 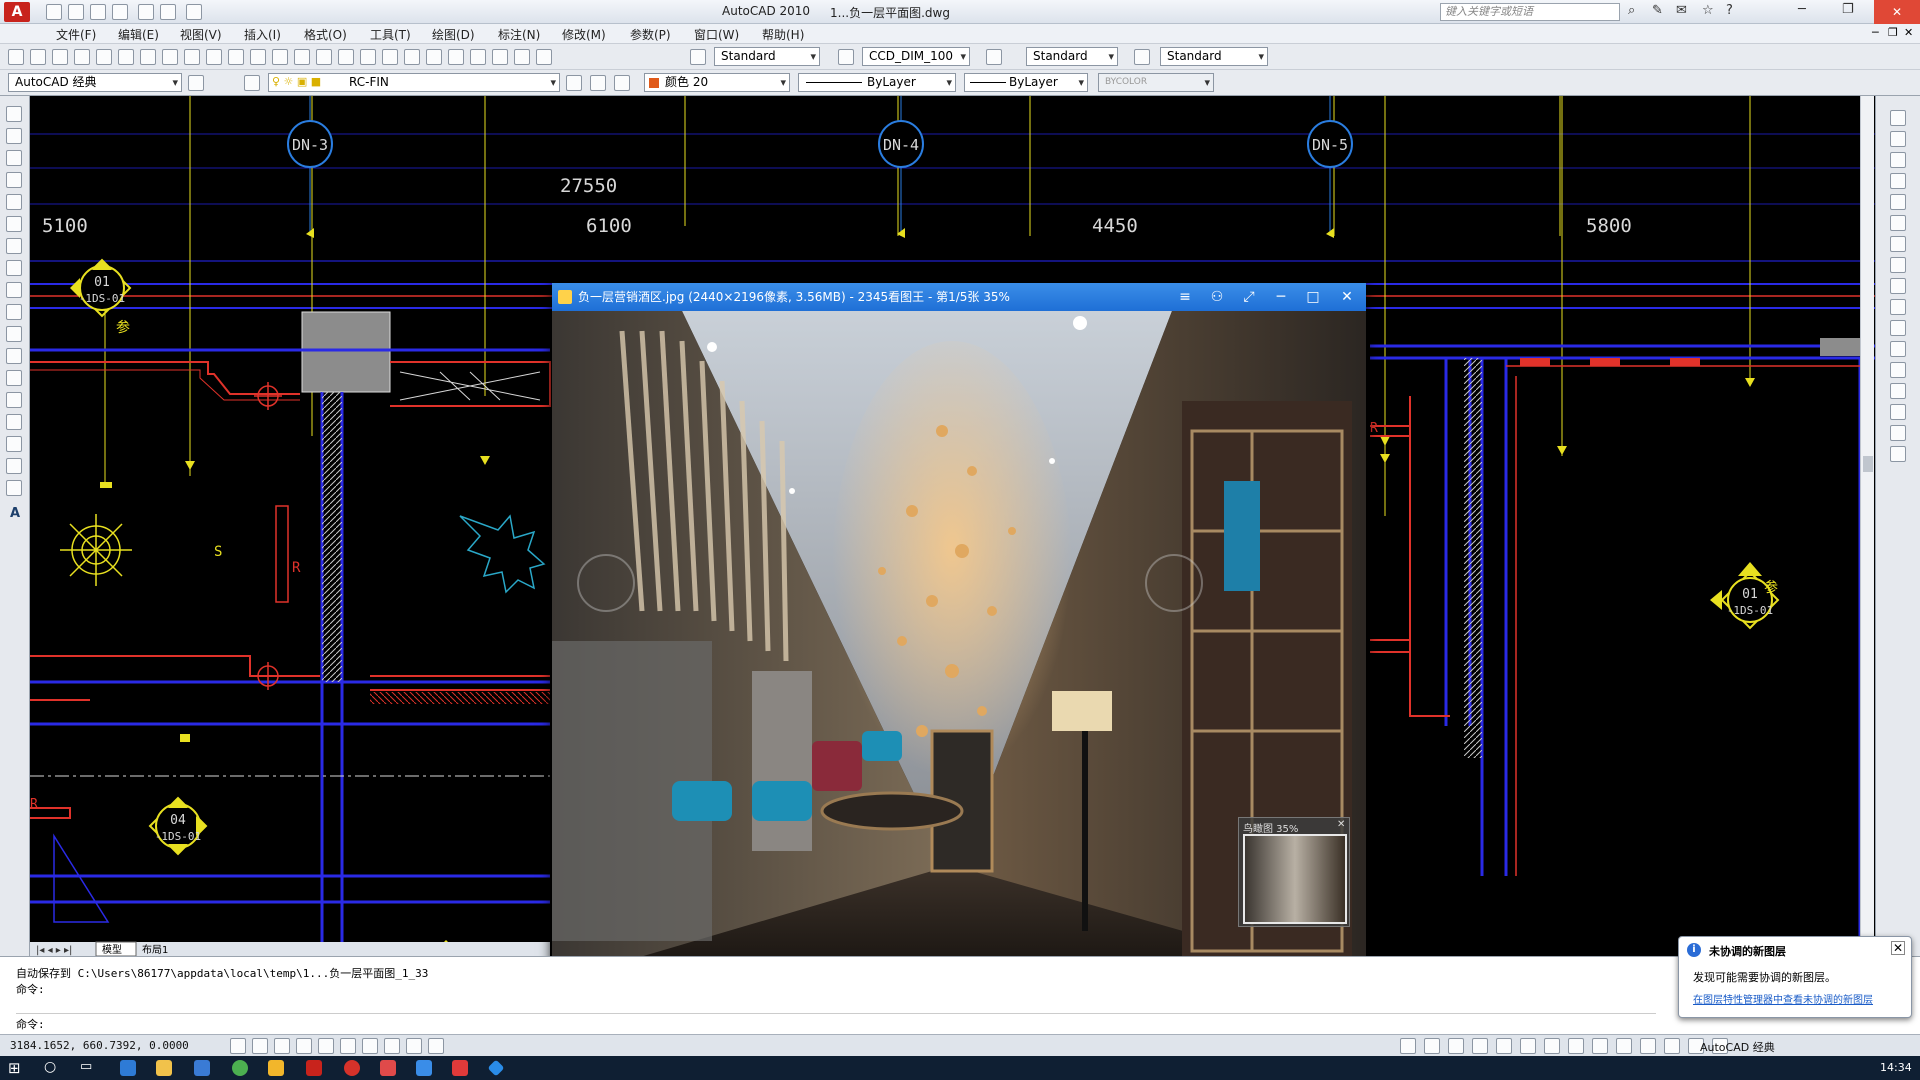 What do you see at coordinates (1214, 56) in the screenshot?
I see `mleader-style-select: Standard` at bounding box center [1214, 56].